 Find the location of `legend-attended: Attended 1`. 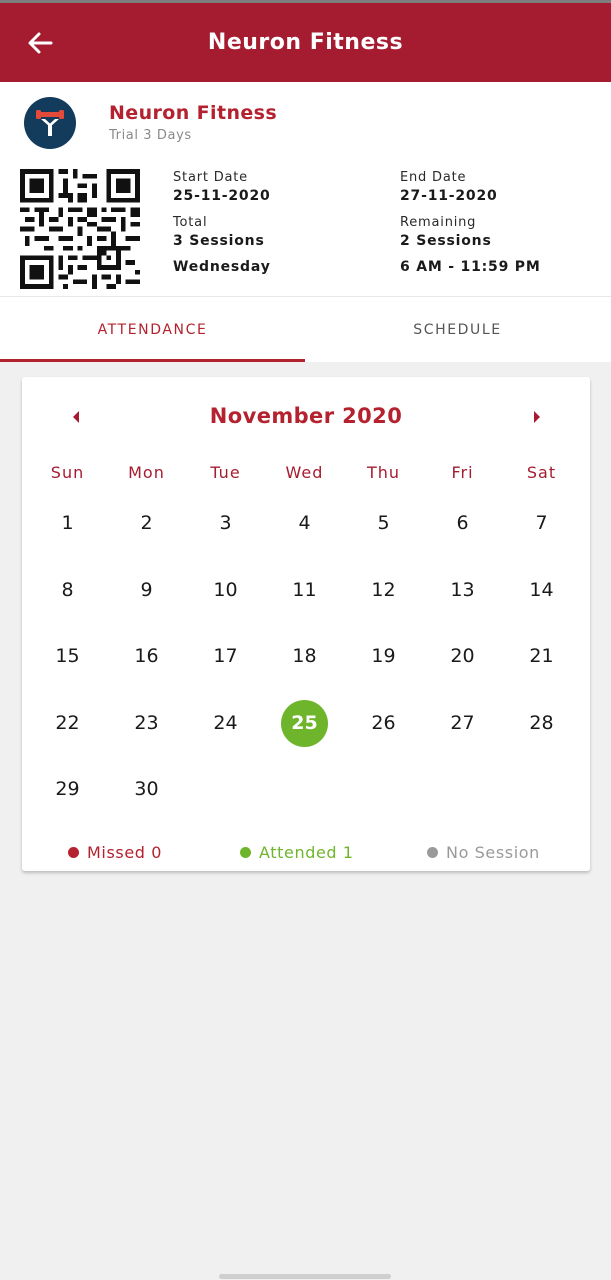

legend-attended: Attended 1 is located at coordinates (297, 852).